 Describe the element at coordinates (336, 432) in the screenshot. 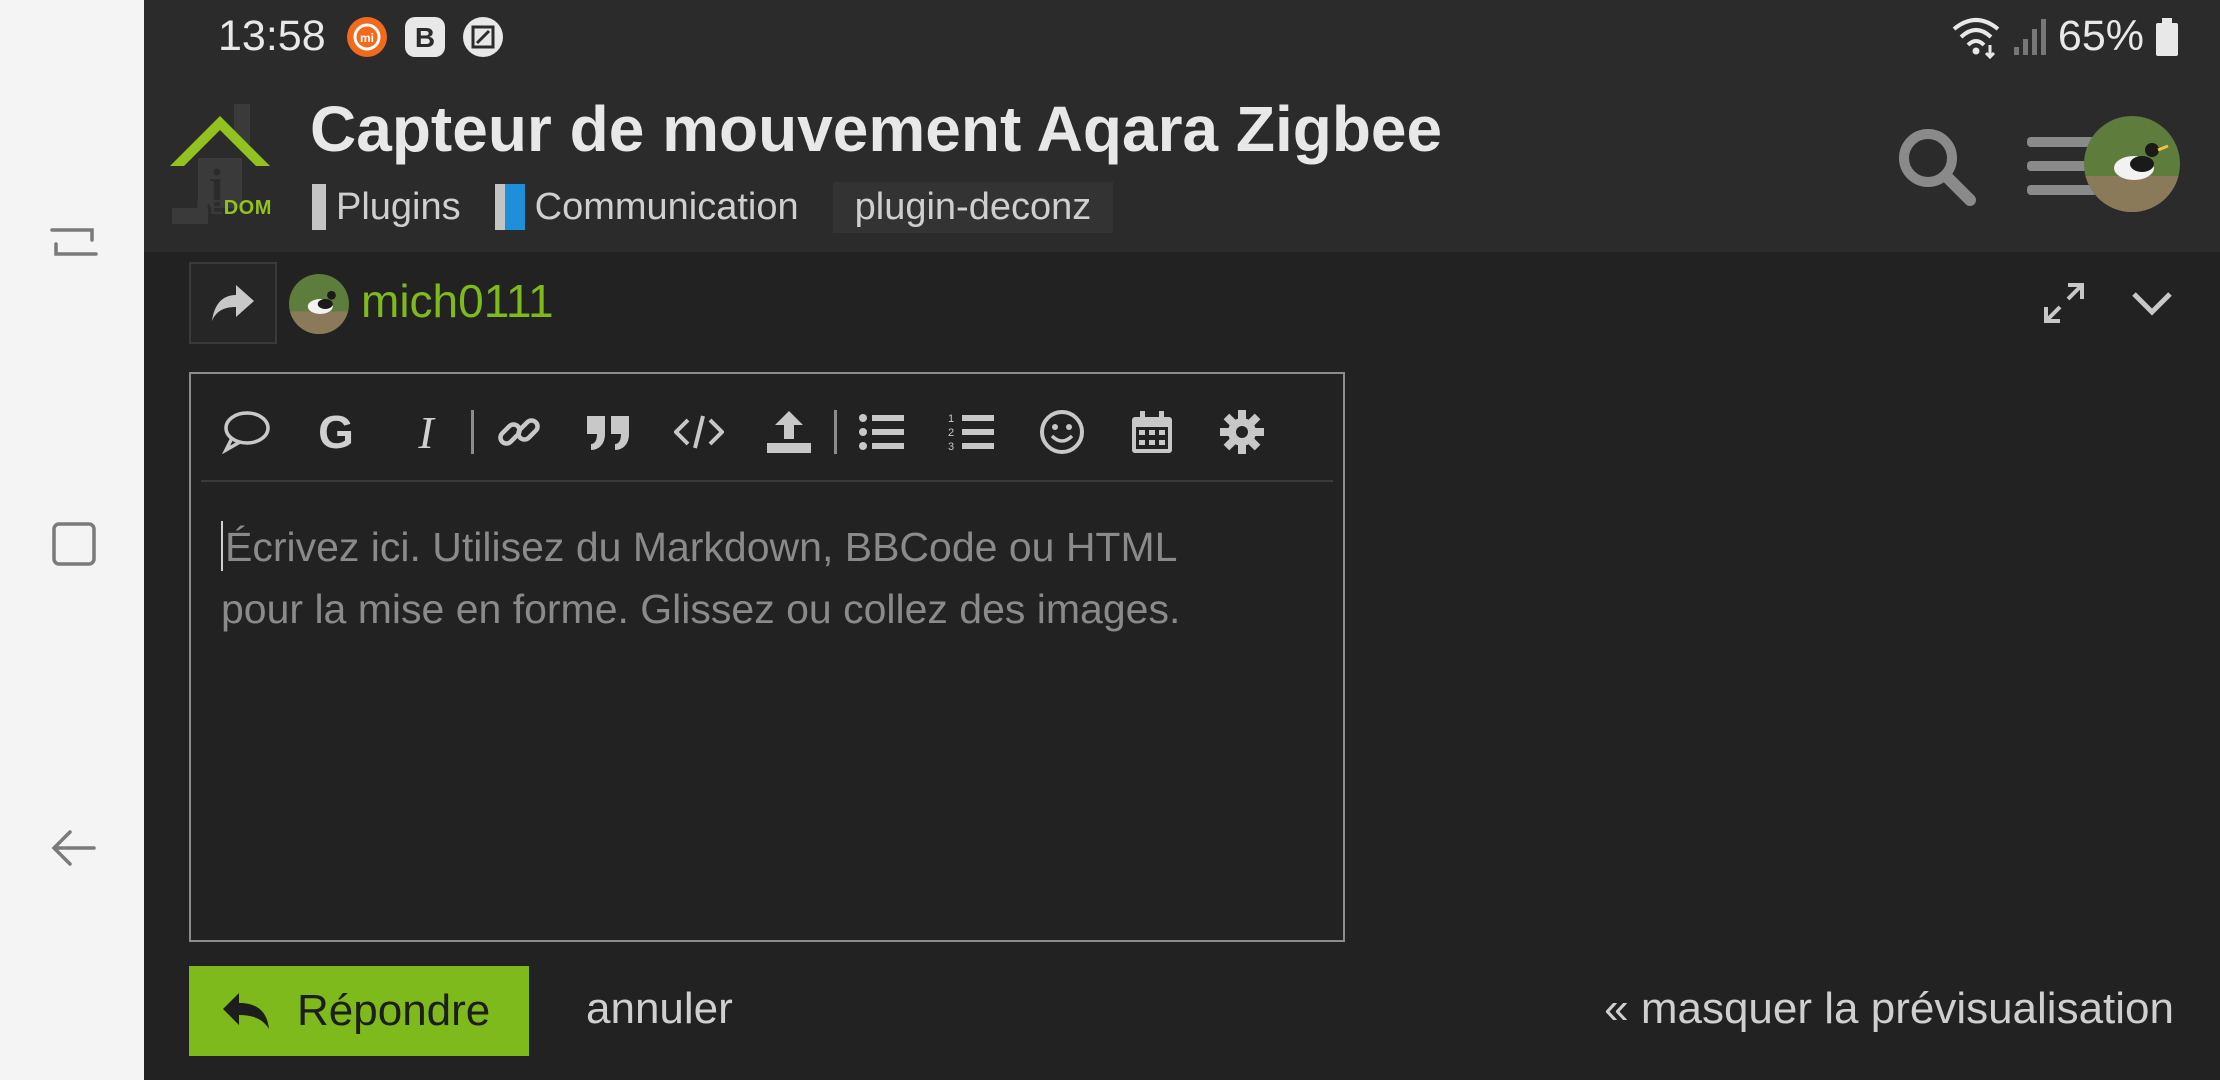

I see `bold-button: G` at that location.